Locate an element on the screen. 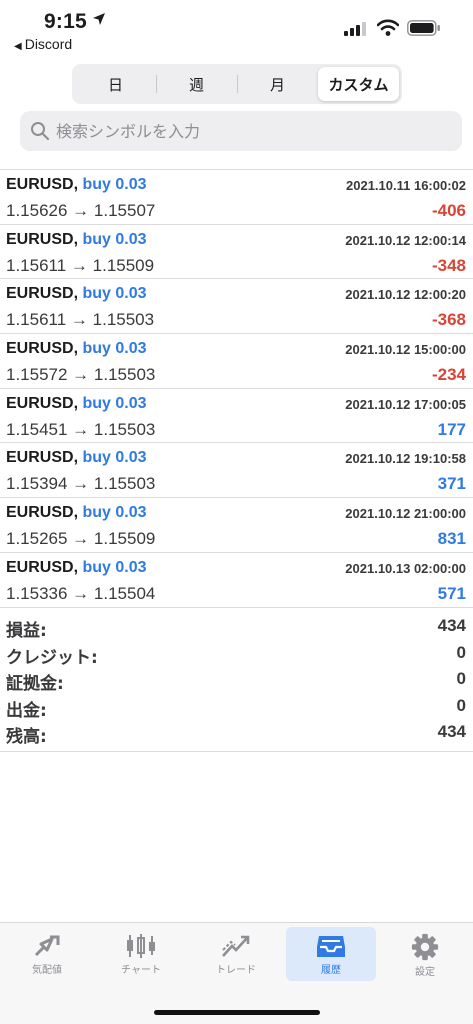 The width and height of the screenshot is (473, 1024). trade-datetime: 2021.10.12 12:00:14 is located at coordinates (405, 240).